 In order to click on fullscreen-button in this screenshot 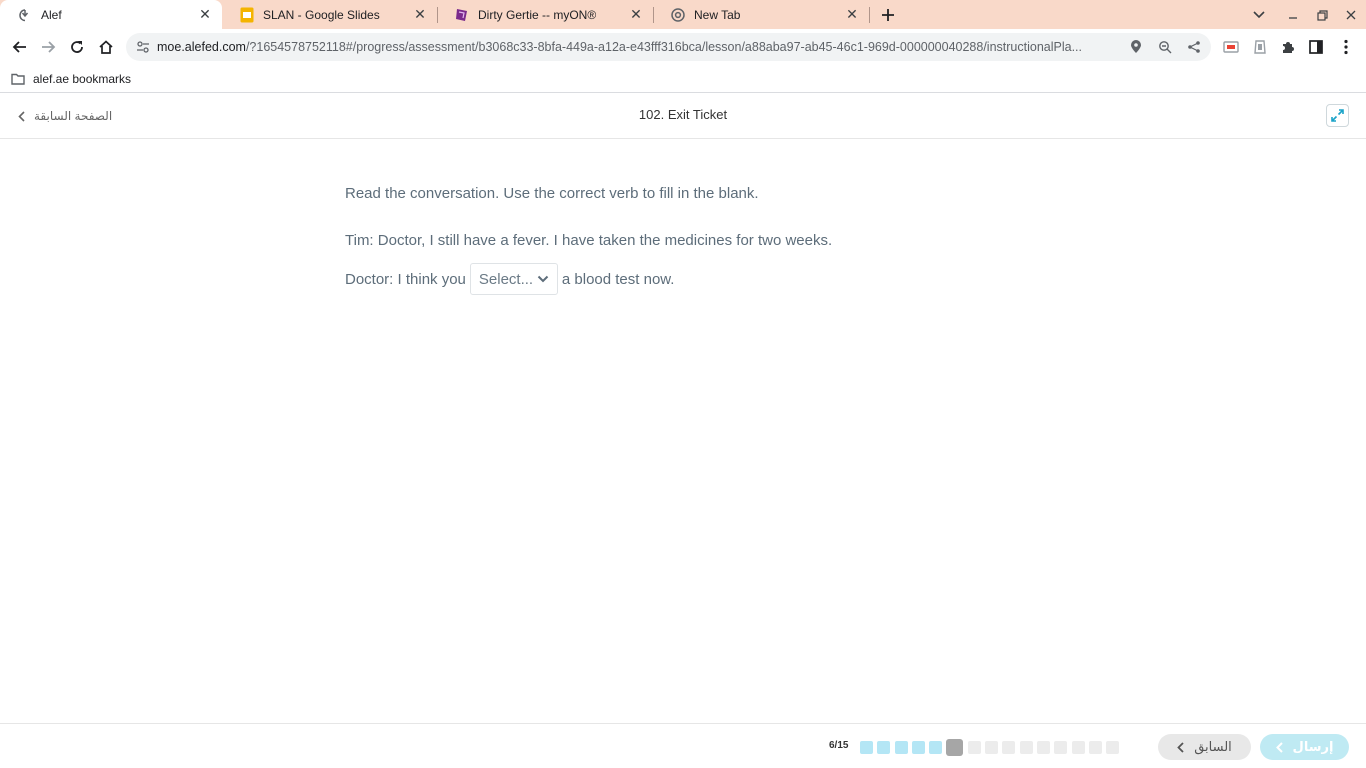, I will do `click(1337, 115)`.